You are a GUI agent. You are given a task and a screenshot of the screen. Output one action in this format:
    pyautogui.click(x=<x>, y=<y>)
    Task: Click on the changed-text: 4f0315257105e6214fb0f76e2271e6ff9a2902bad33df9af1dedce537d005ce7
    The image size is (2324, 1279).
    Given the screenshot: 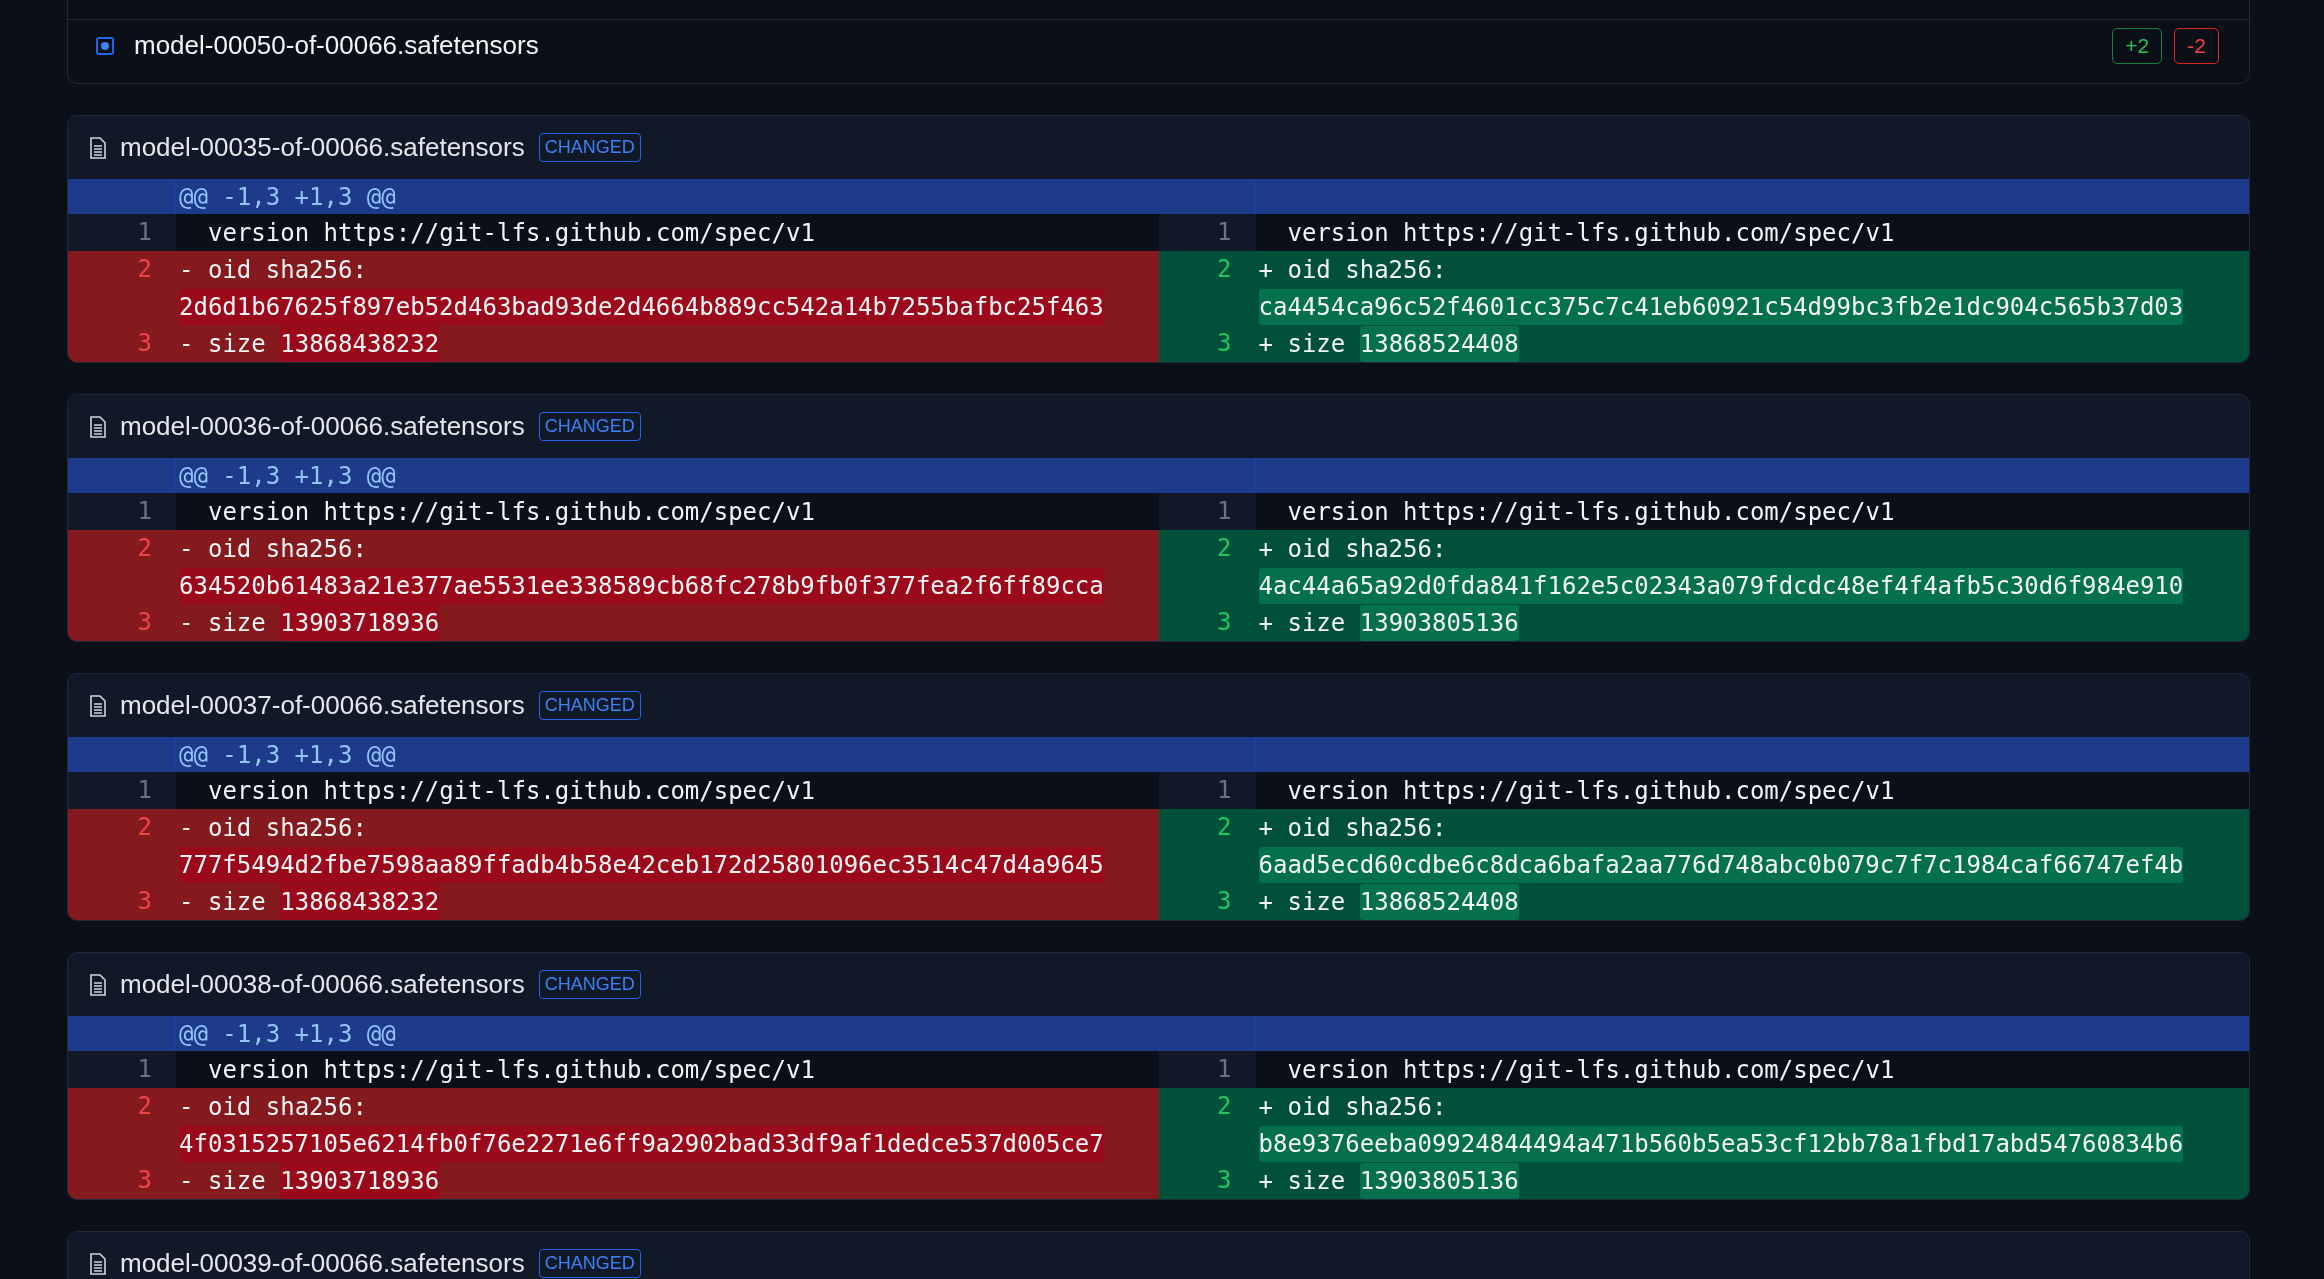 What is the action you would take?
    pyautogui.click(x=641, y=1143)
    